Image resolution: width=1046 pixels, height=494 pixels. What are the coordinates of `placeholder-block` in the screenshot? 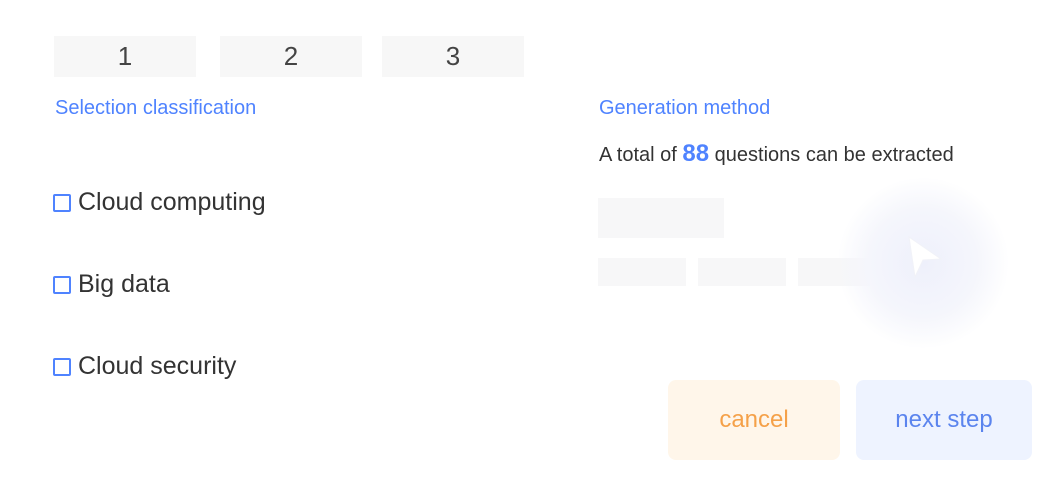 It's located at (661, 218).